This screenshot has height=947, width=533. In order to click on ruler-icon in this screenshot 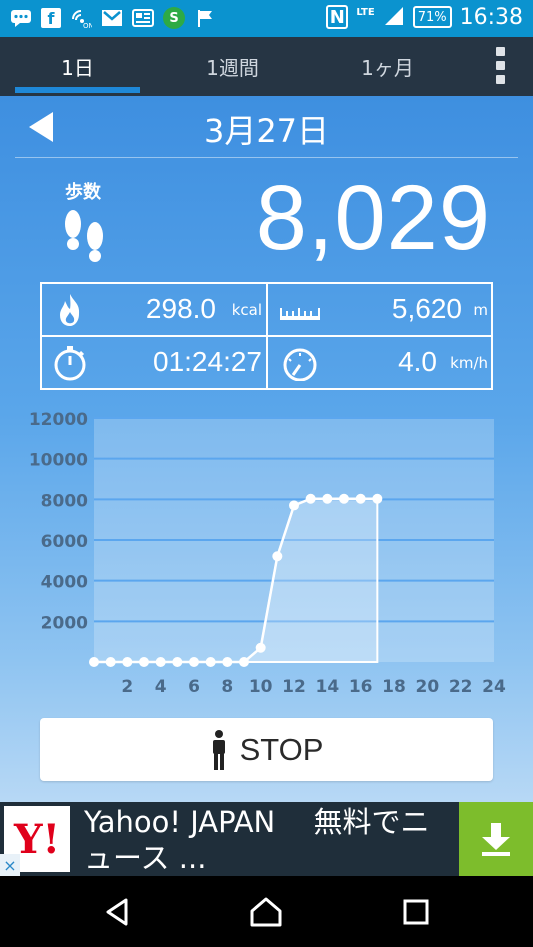, I will do `click(300, 314)`.